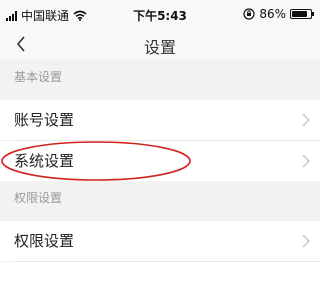 Image resolution: width=320 pixels, height=302 pixels. What do you see at coordinates (160, 282) in the screenshot?
I see `next-row-partial` at bounding box center [160, 282].